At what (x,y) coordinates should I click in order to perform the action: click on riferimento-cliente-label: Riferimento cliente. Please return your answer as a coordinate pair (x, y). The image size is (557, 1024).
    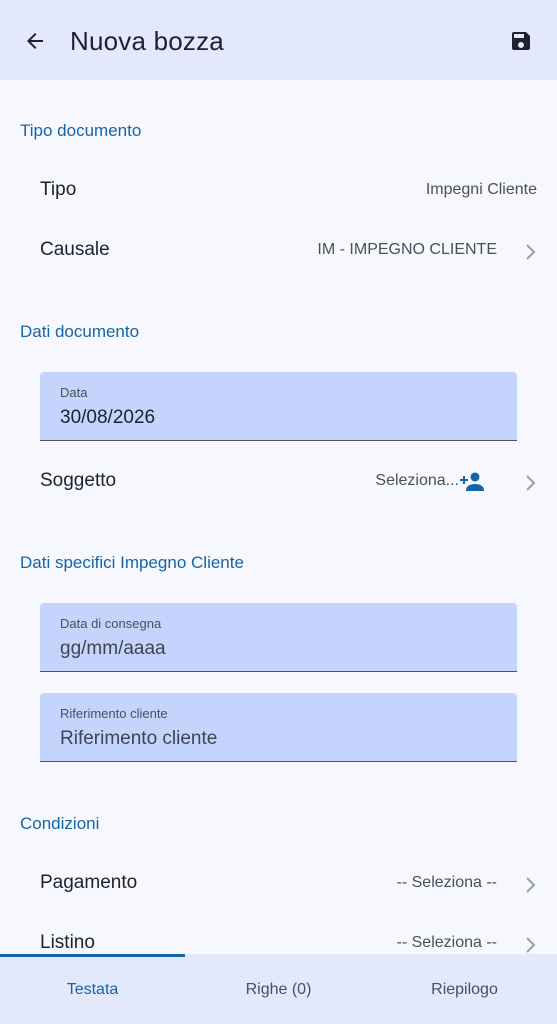
    Looking at the image, I should click on (114, 713).